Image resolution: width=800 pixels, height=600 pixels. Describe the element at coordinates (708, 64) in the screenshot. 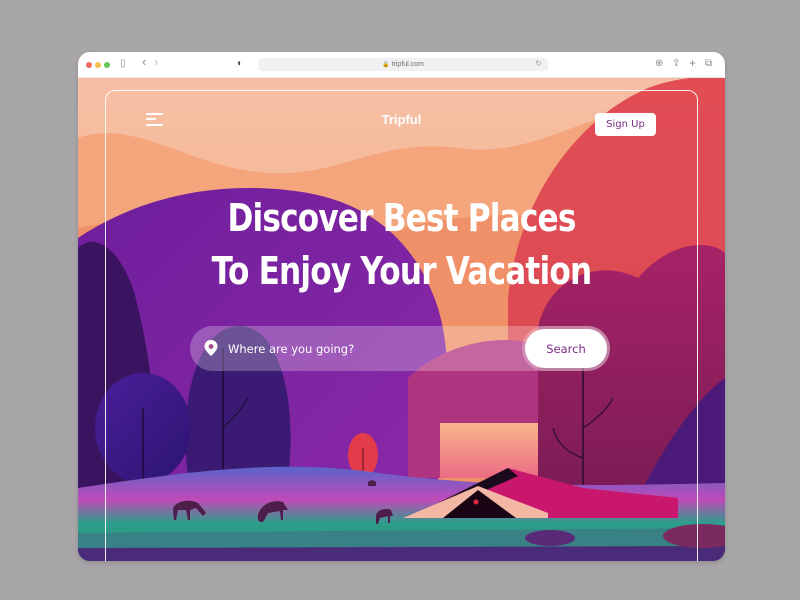

I see `tabs-overview-icon: ⧉` at that location.